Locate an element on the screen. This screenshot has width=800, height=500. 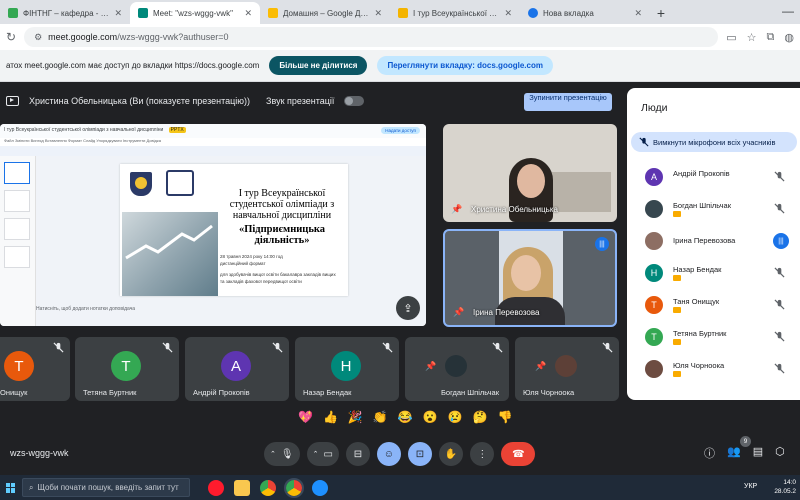
video-tile: 📌 Христина Обельницька is located at coordinates (530, 173).